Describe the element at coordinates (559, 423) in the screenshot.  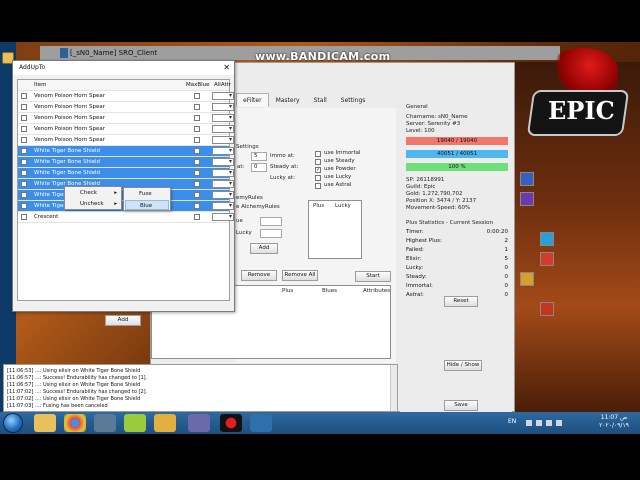
I see `tray-volume-icon` at that location.